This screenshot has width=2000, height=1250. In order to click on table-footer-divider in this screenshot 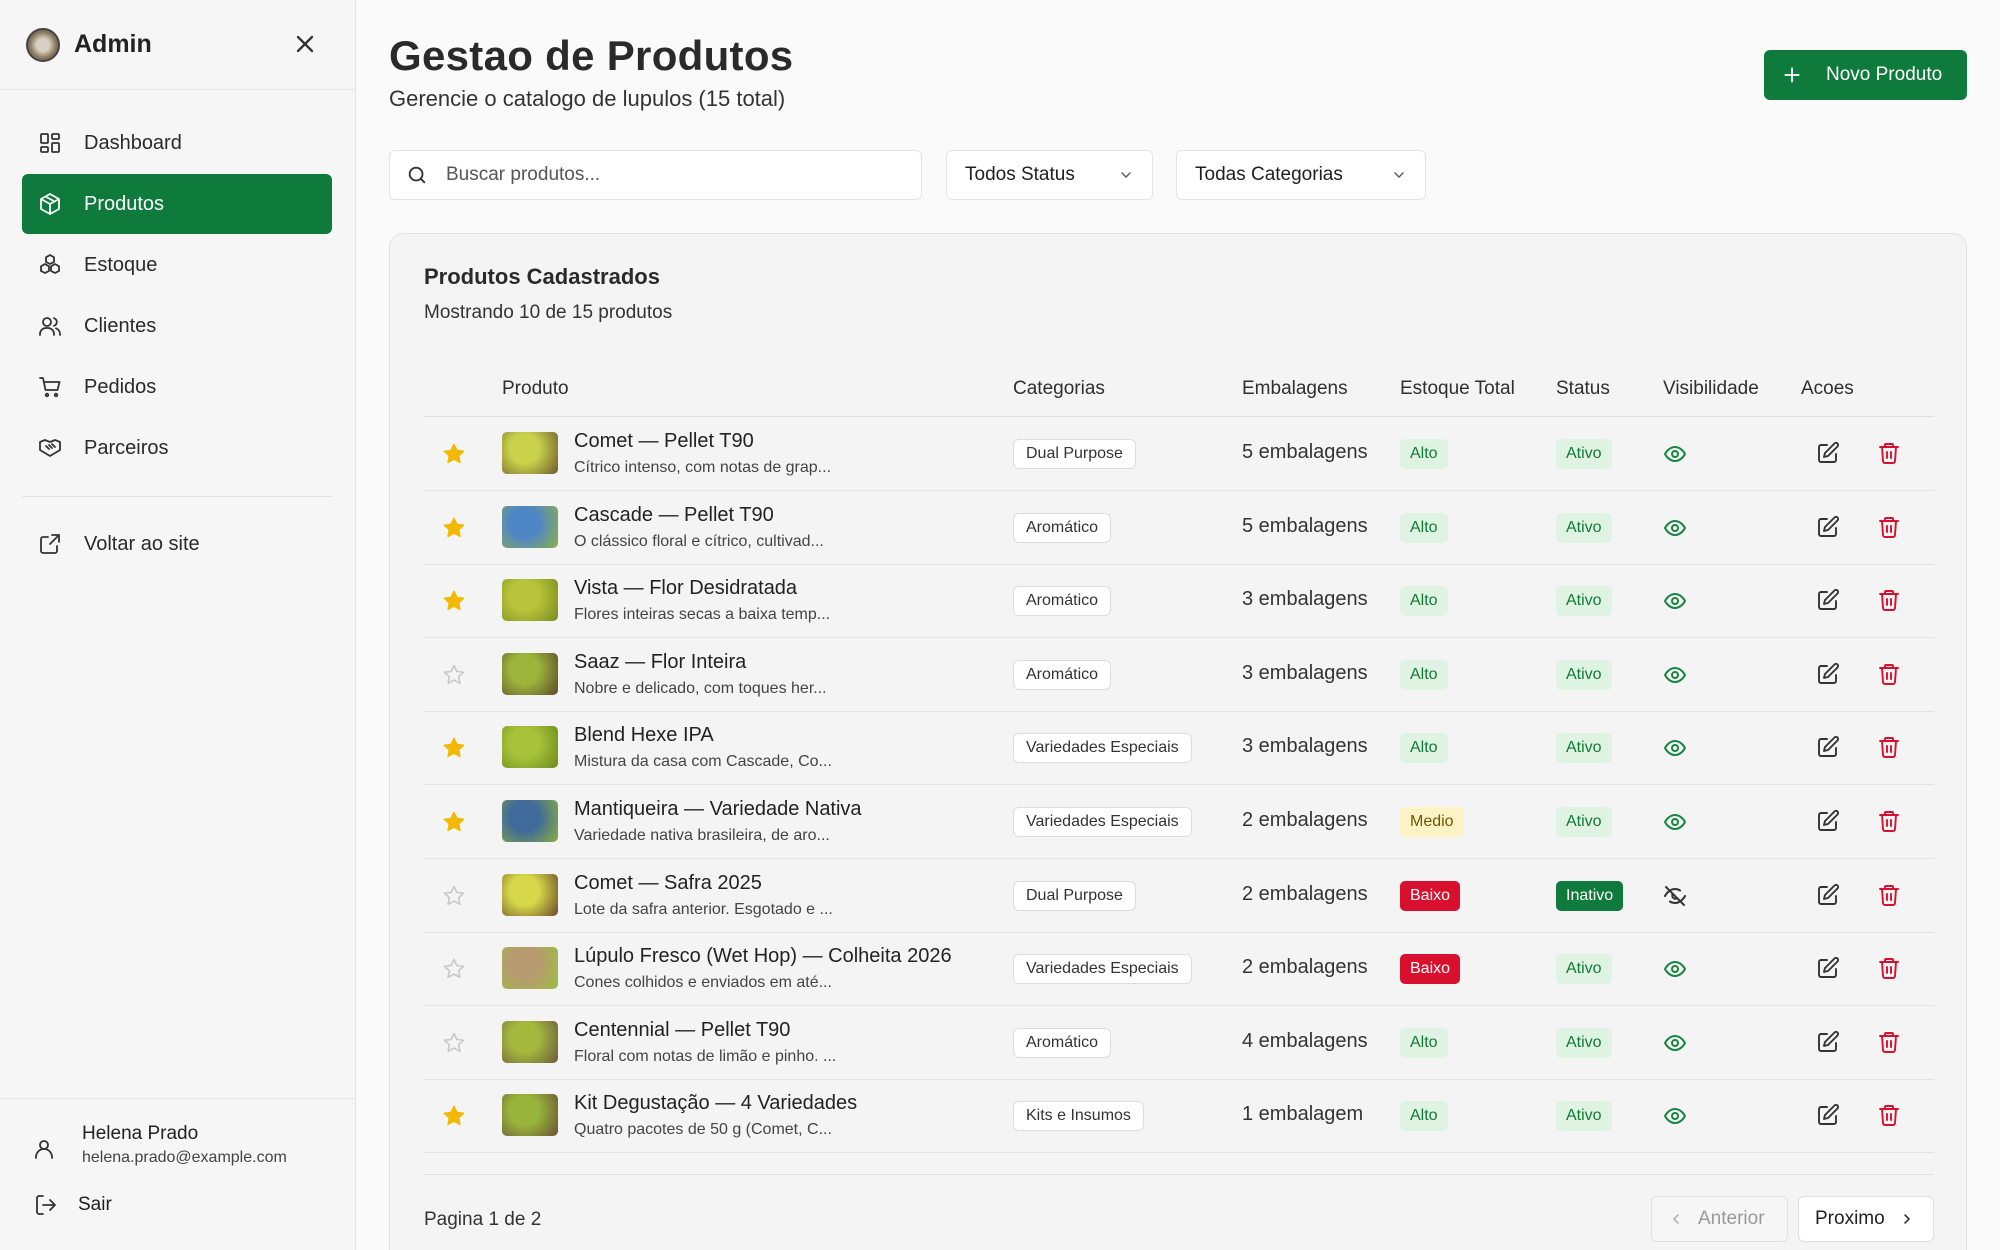, I will do `click(1179, 1174)`.